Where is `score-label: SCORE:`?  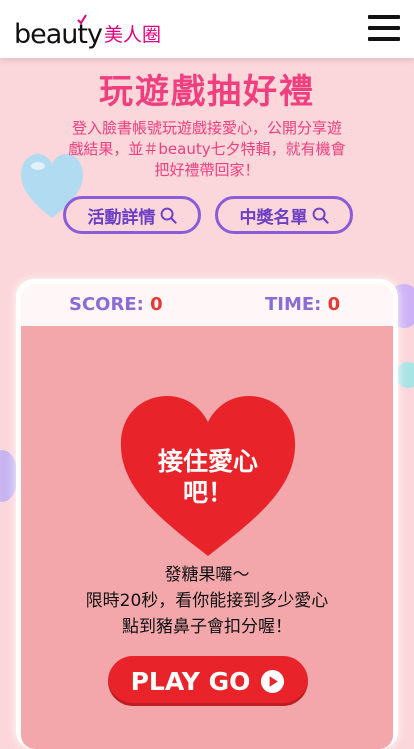
score-label: SCORE: is located at coordinates (106, 304).